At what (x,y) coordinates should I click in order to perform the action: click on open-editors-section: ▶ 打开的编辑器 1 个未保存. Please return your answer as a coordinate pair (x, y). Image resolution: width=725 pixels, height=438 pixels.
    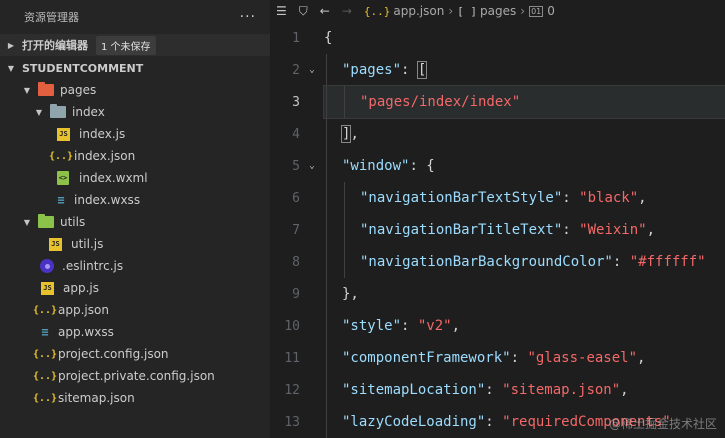
    Looking at the image, I should click on (135, 45).